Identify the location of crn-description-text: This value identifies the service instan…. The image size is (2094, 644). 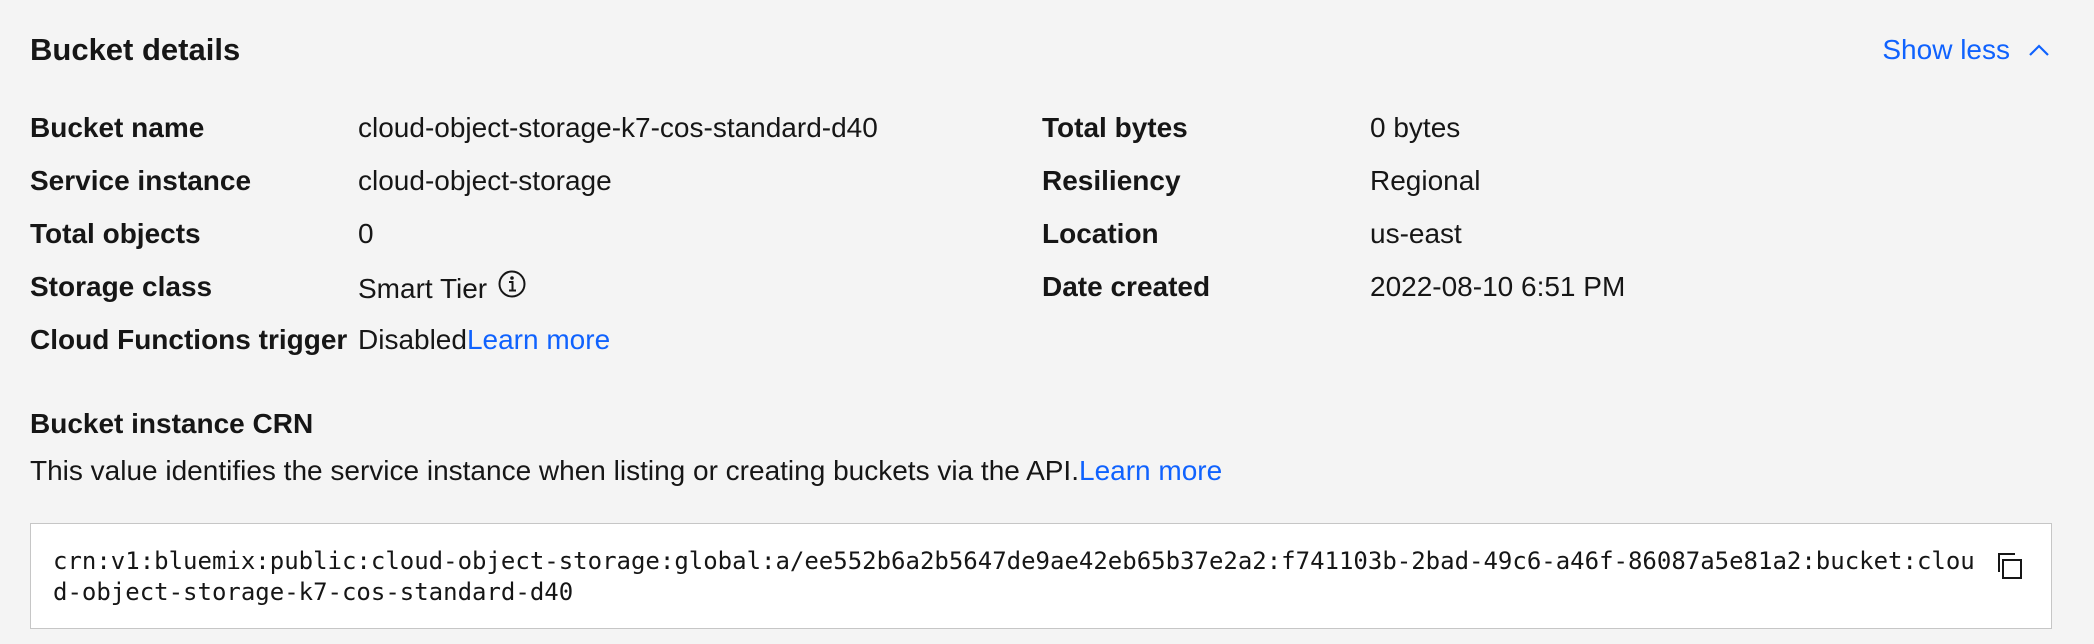
(554, 470).